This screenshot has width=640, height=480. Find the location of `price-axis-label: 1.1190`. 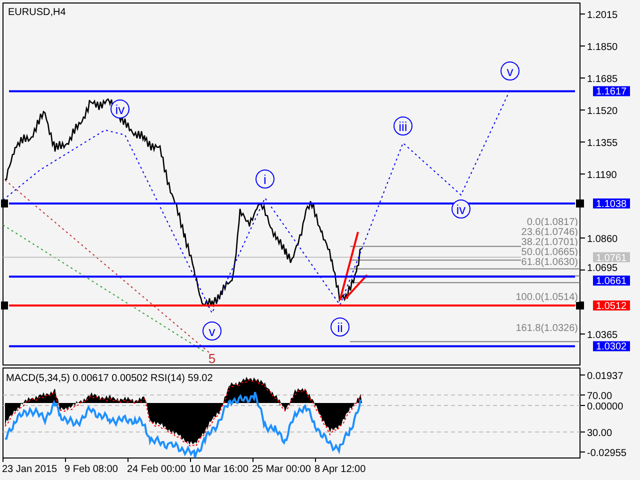

price-axis-label: 1.1190 is located at coordinates (602, 175).